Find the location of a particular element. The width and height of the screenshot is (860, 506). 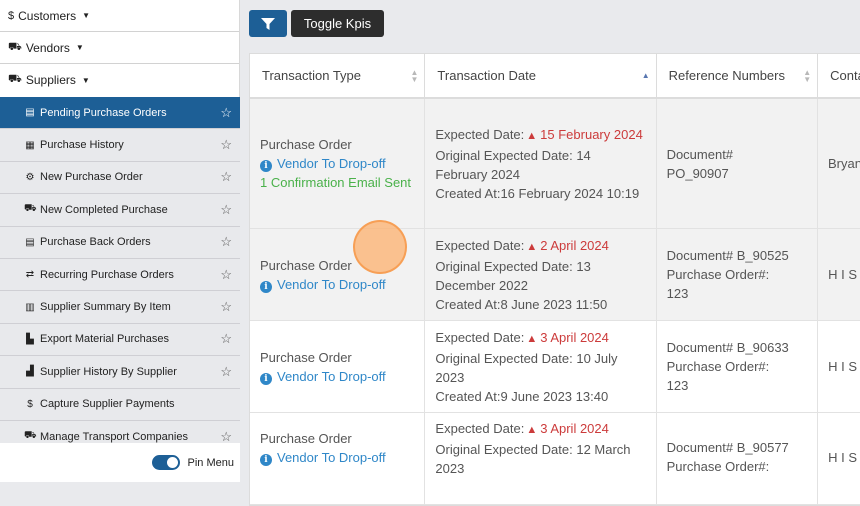

pin-menu-label: Pin Menu is located at coordinates (210, 462).